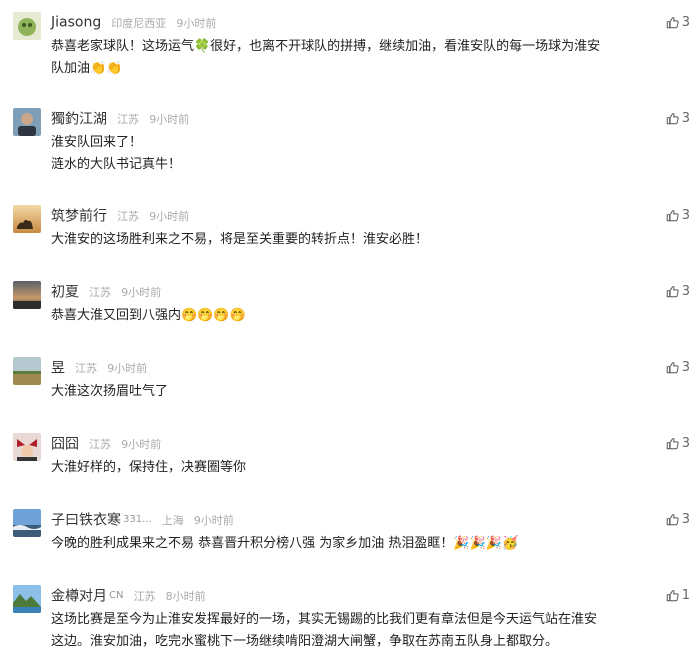 The height and width of the screenshot is (658, 700). Describe the element at coordinates (65, 445) in the screenshot. I see `username: 囧囧` at that location.